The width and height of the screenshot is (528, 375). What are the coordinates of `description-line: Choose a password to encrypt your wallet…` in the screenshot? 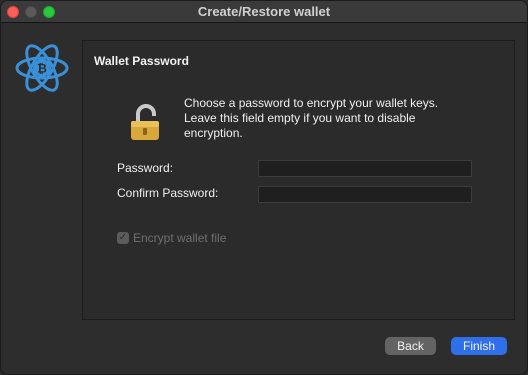 It's located at (311, 103).